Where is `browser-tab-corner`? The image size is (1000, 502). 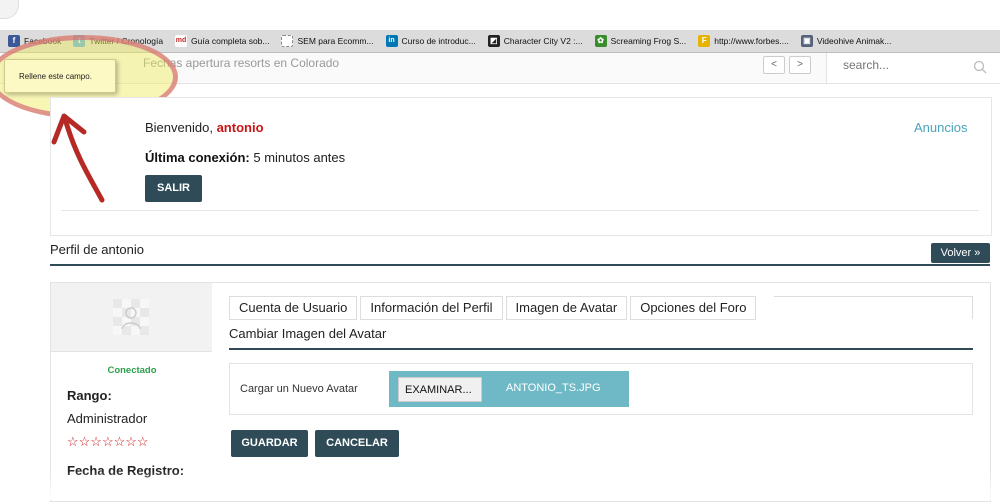
browser-tab-corner is located at coordinates (9, 9).